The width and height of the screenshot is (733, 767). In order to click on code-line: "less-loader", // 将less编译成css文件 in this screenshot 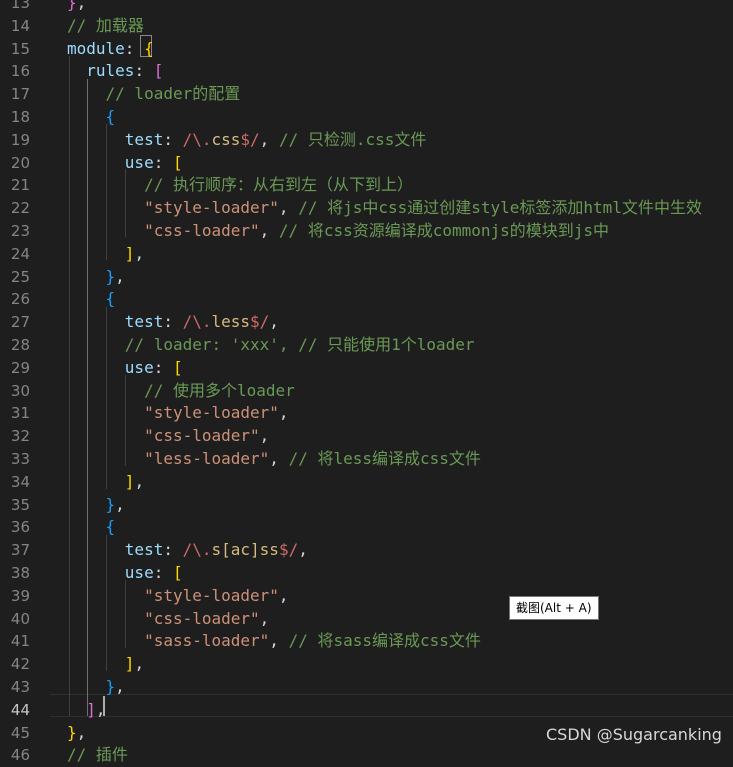, I will do `click(274, 459)`.